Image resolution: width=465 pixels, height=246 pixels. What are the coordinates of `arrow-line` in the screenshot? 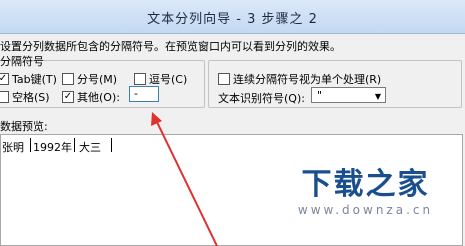 It's located at (186, 182).